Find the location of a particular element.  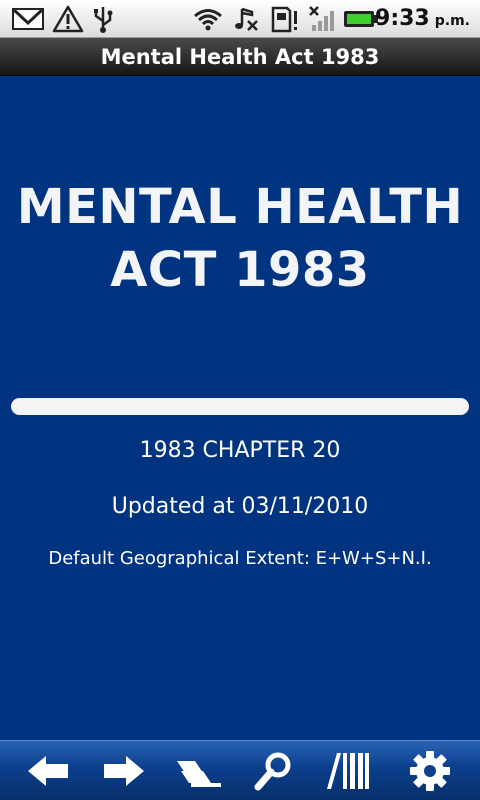

clock-time: 9:33 is located at coordinates (402, 18).